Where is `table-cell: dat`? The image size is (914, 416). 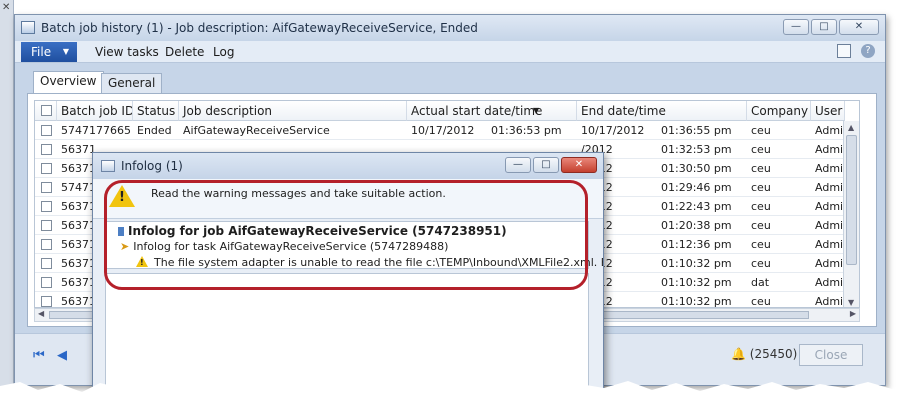 table-cell: dat is located at coordinates (760, 282).